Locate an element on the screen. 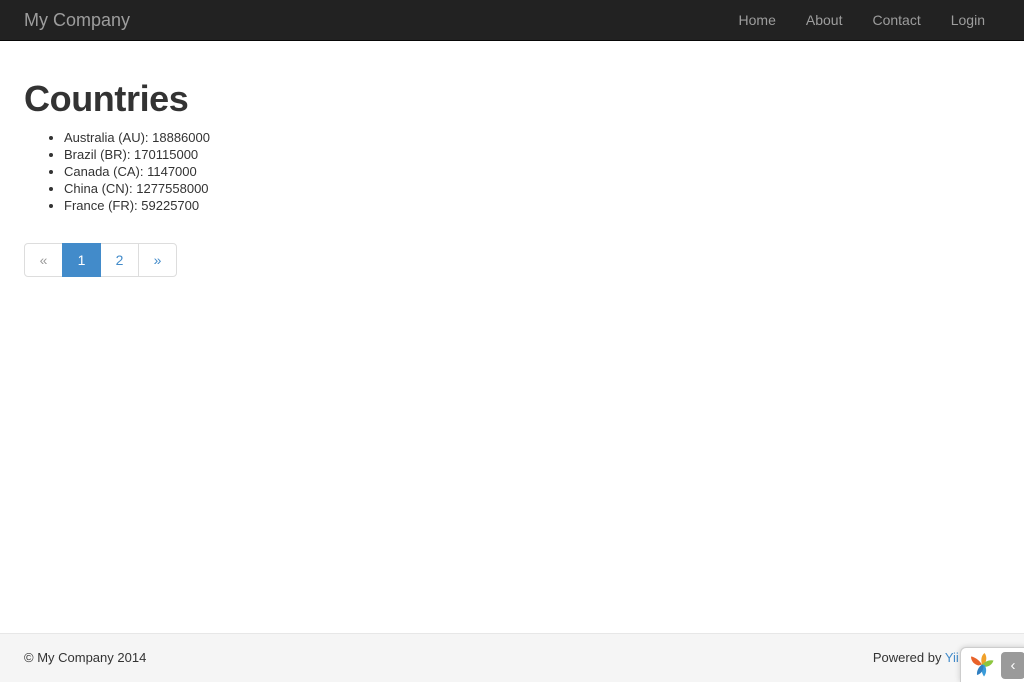 Image resolution: width=1024 pixels, height=682 pixels. pagination-next: » is located at coordinates (157, 259).